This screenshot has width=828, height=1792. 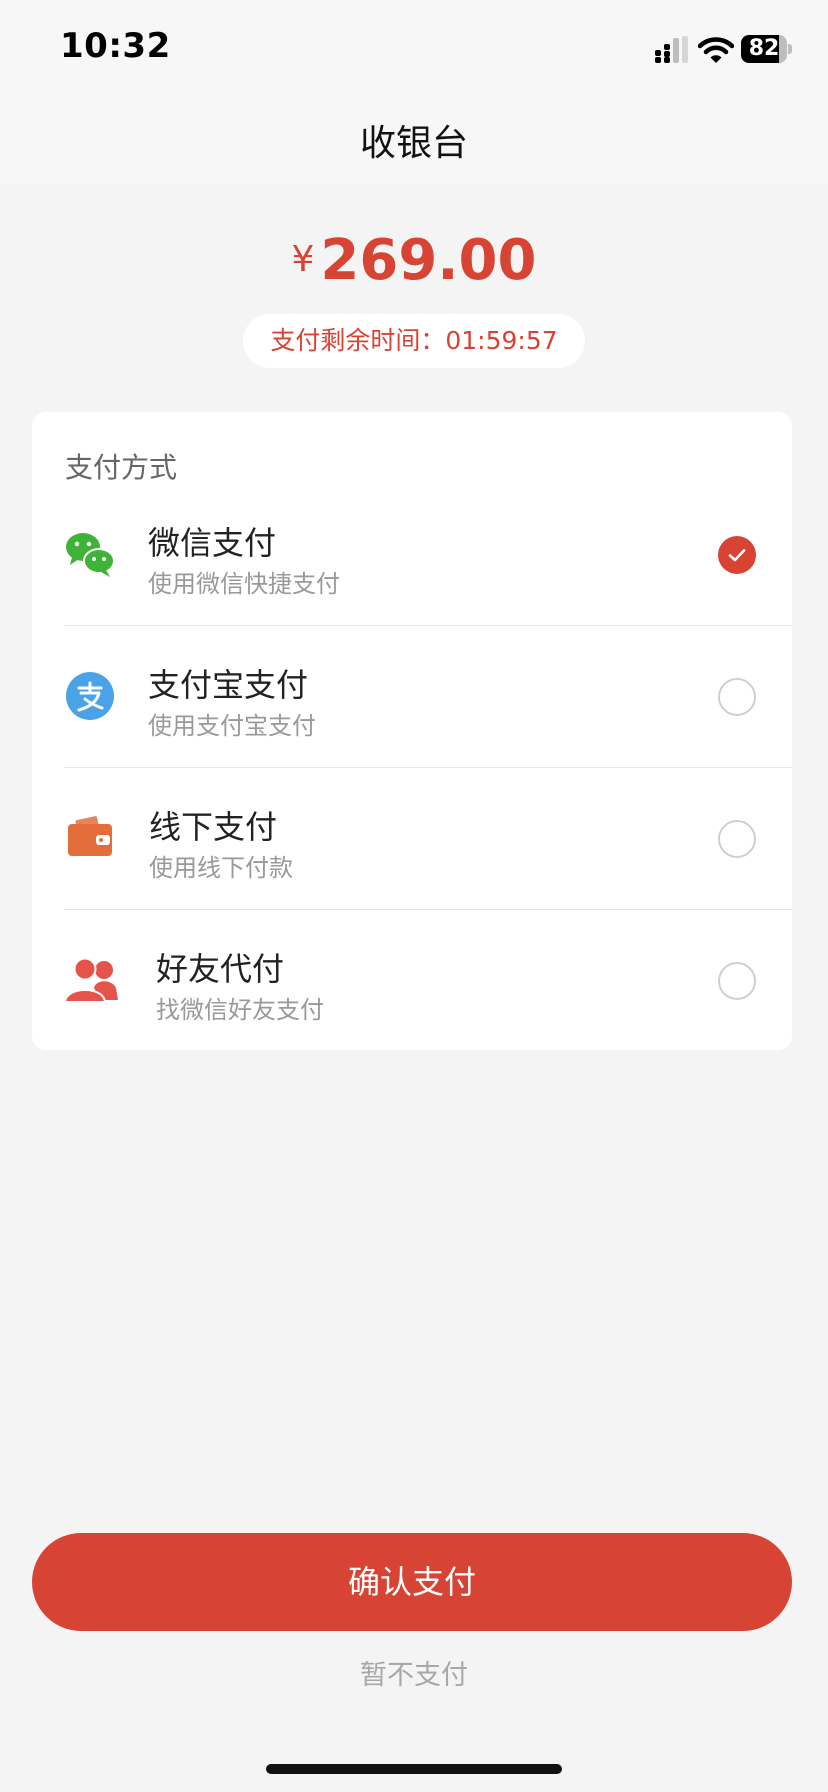 I want to click on section-title: 支付方式, so click(x=121, y=467).